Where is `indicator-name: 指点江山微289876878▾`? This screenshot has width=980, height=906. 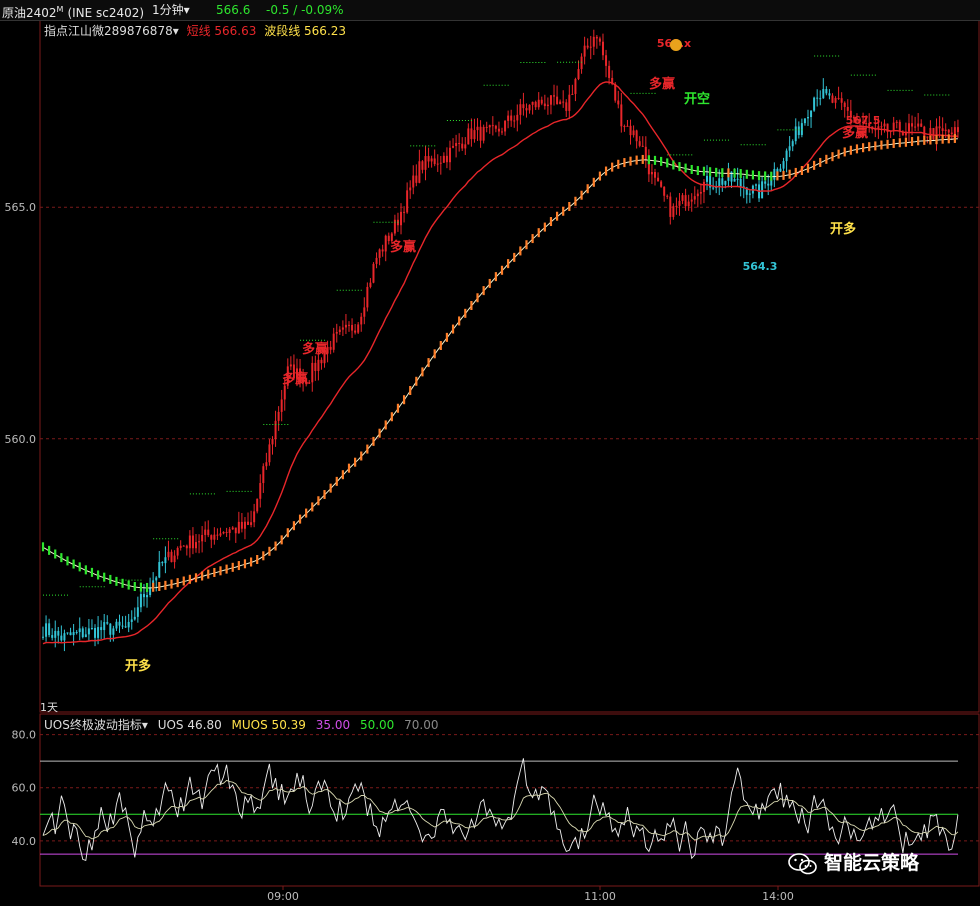
indicator-name: 指点江山微289876878▾ is located at coordinates (111, 31).